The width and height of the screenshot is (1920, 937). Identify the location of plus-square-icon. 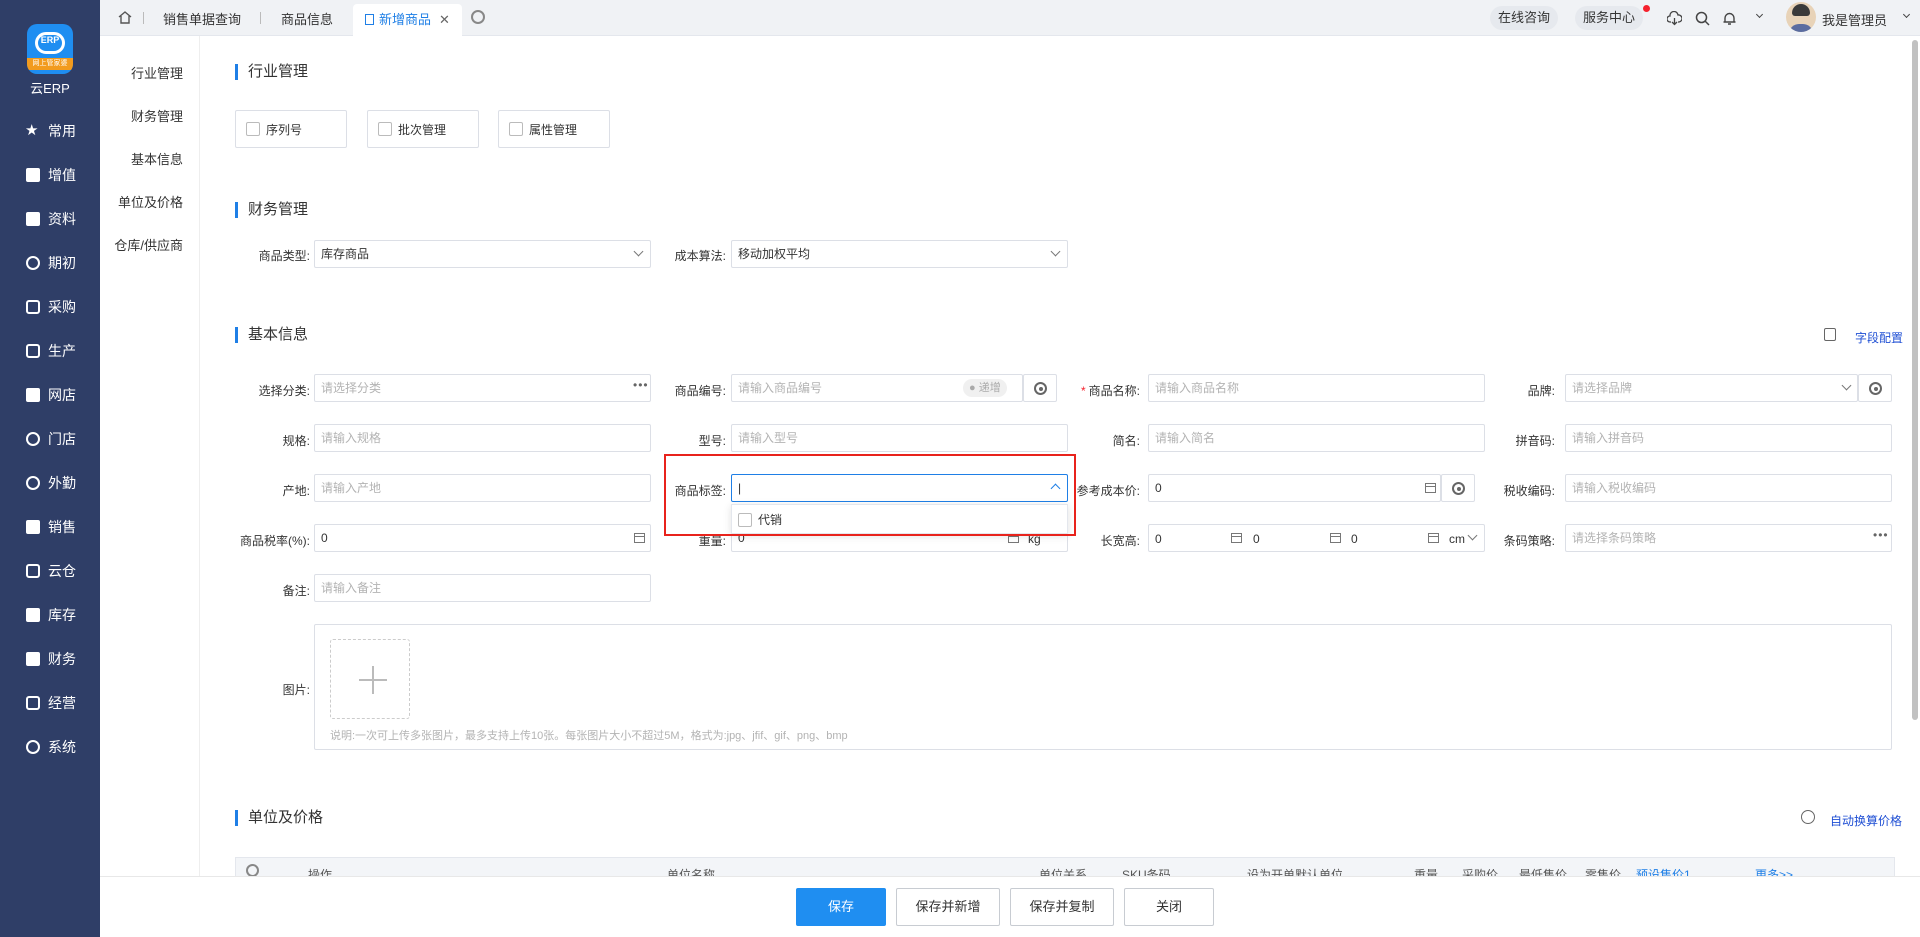
(33, 175).